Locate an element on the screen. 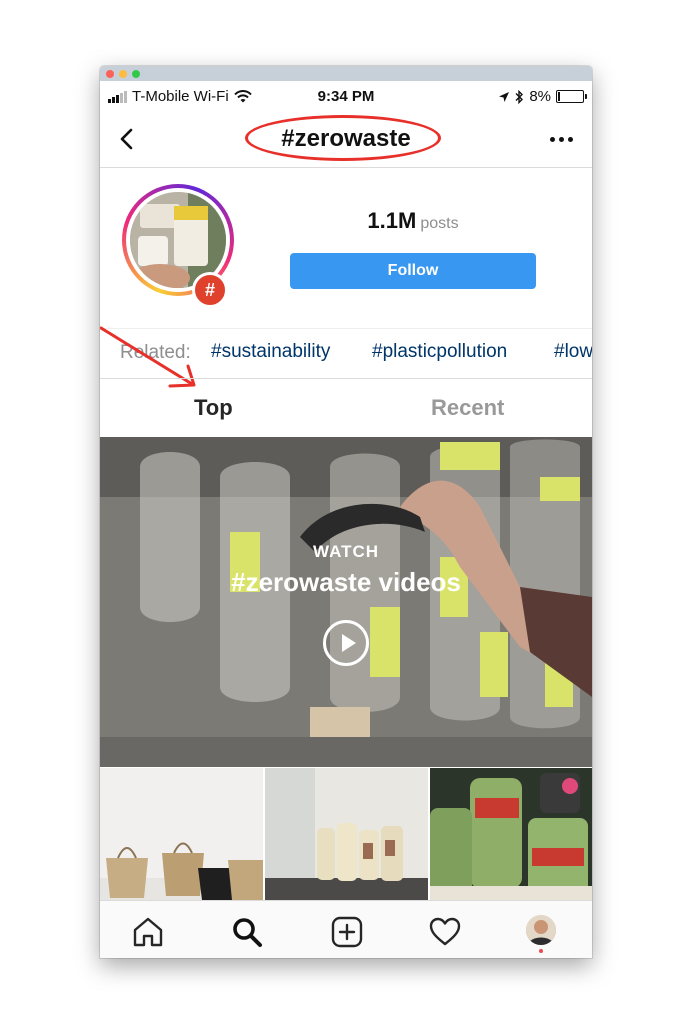 The height and width of the screenshot is (1024, 691). home-icon is located at coordinates (148, 932).